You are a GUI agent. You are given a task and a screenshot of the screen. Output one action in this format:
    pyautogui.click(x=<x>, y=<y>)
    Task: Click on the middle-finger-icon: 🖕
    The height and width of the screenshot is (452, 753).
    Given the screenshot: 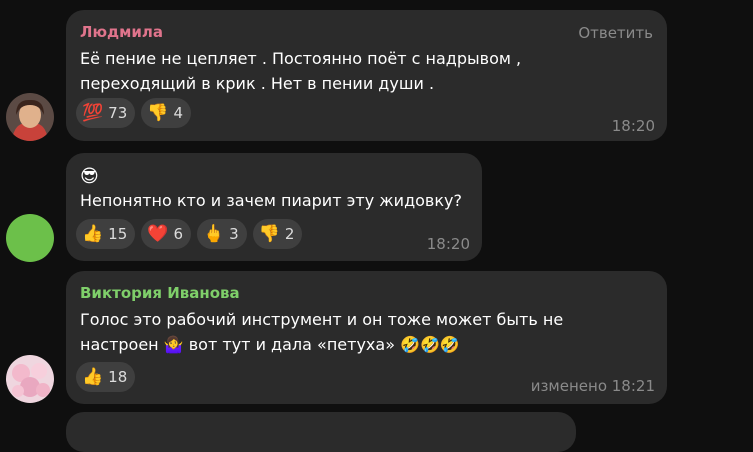 What is the action you would take?
    pyautogui.click(x=213, y=233)
    